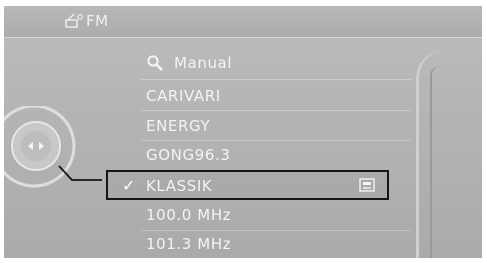 The width and height of the screenshot is (487, 263). I want to click on stored-station-icon, so click(367, 185).